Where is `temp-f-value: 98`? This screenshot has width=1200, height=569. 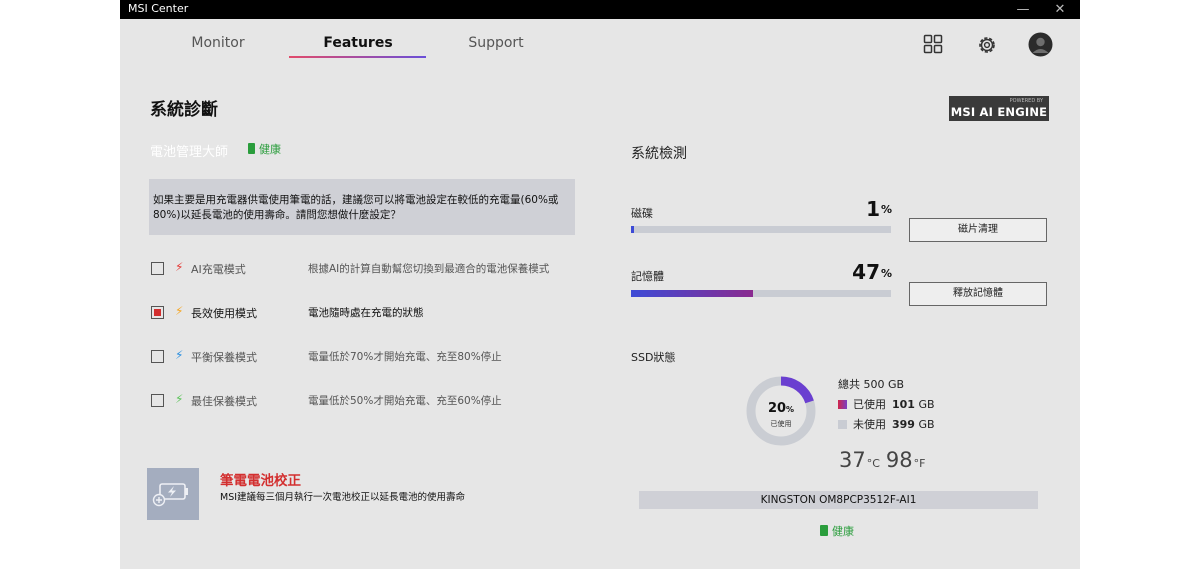
temp-f-value: 98 is located at coordinates (899, 460).